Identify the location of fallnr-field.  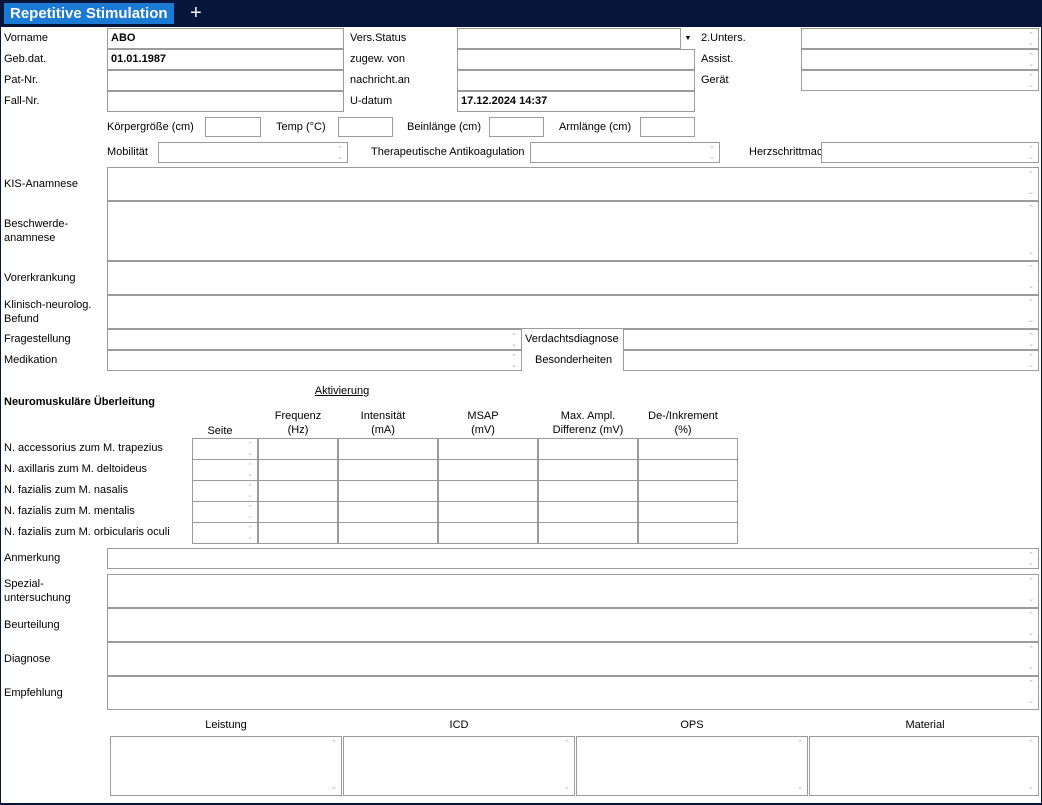
(225, 101).